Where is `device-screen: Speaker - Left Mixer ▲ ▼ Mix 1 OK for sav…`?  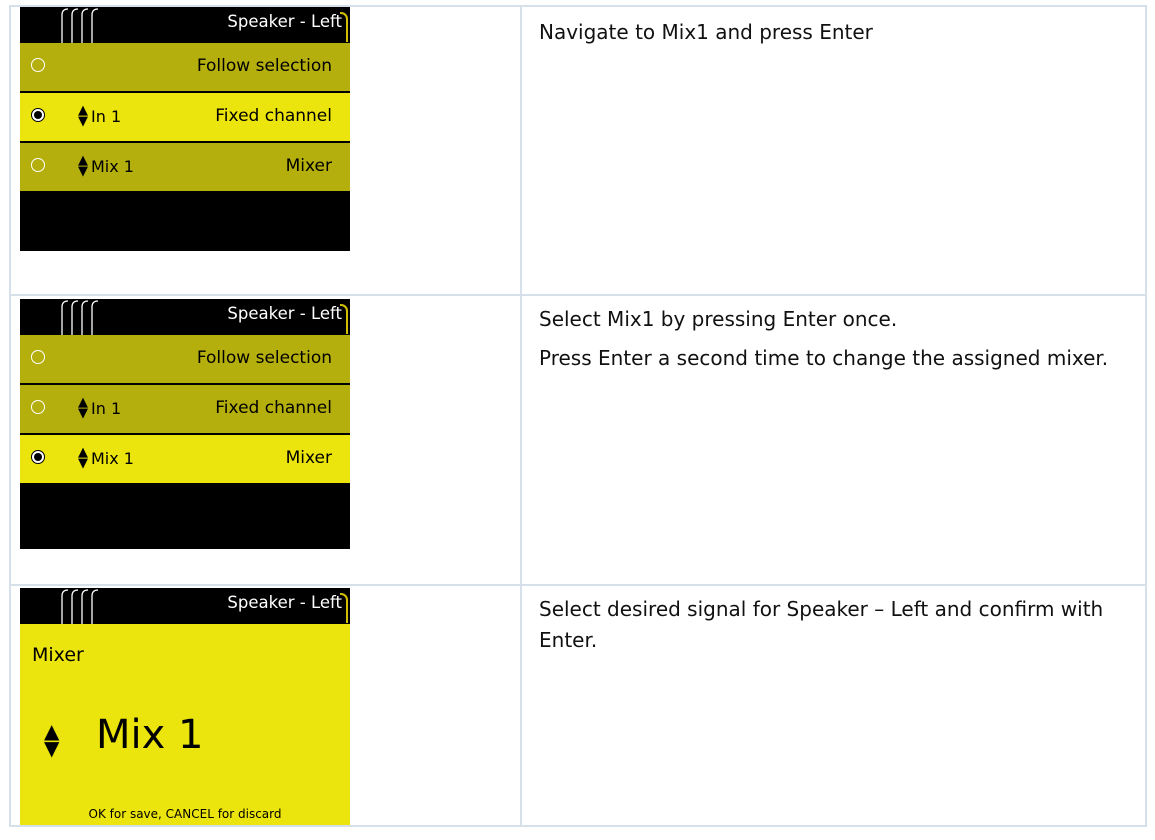 device-screen: Speaker - Left Mixer ▲ ▼ Mix 1 OK for sav… is located at coordinates (185, 706).